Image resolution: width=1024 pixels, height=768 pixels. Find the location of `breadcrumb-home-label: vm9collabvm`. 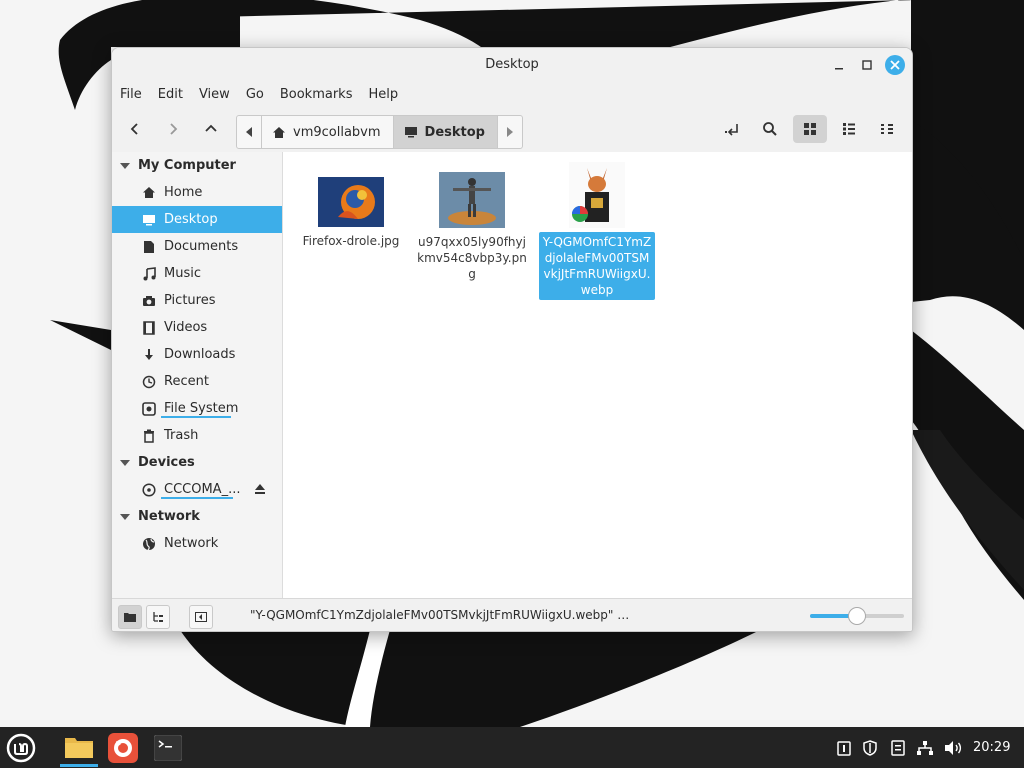

breadcrumb-home-label: vm9collabvm is located at coordinates (337, 132).